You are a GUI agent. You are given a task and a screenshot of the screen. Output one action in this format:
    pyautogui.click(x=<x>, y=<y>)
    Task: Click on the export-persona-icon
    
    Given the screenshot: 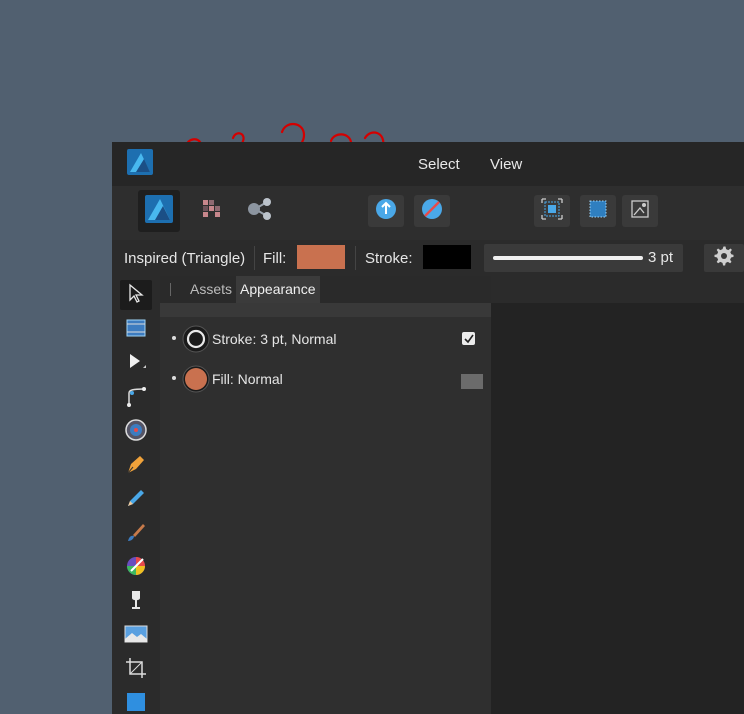 What is the action you would take?
    pyautogui.click(x=260, y=211)
    